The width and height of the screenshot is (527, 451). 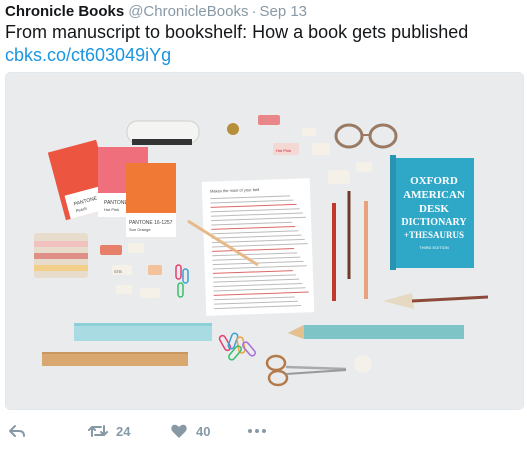 What do you see at coordinates (98, 431) in the screenshot?
I see `retweet-icon` at bounding box center [98, 431].